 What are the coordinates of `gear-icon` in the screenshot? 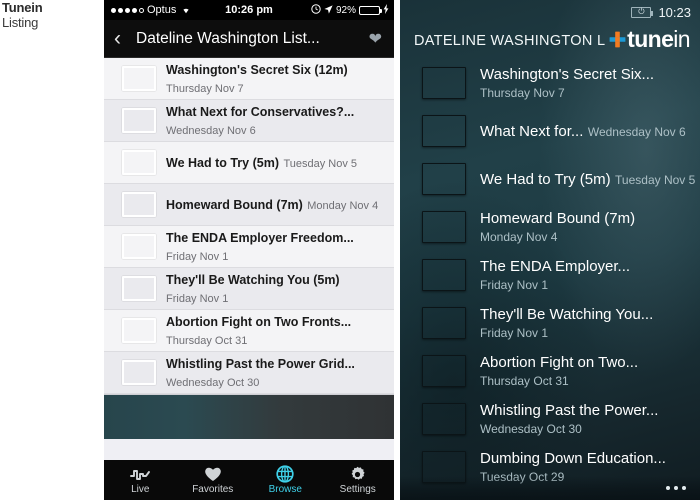 It's located at (357, 474).